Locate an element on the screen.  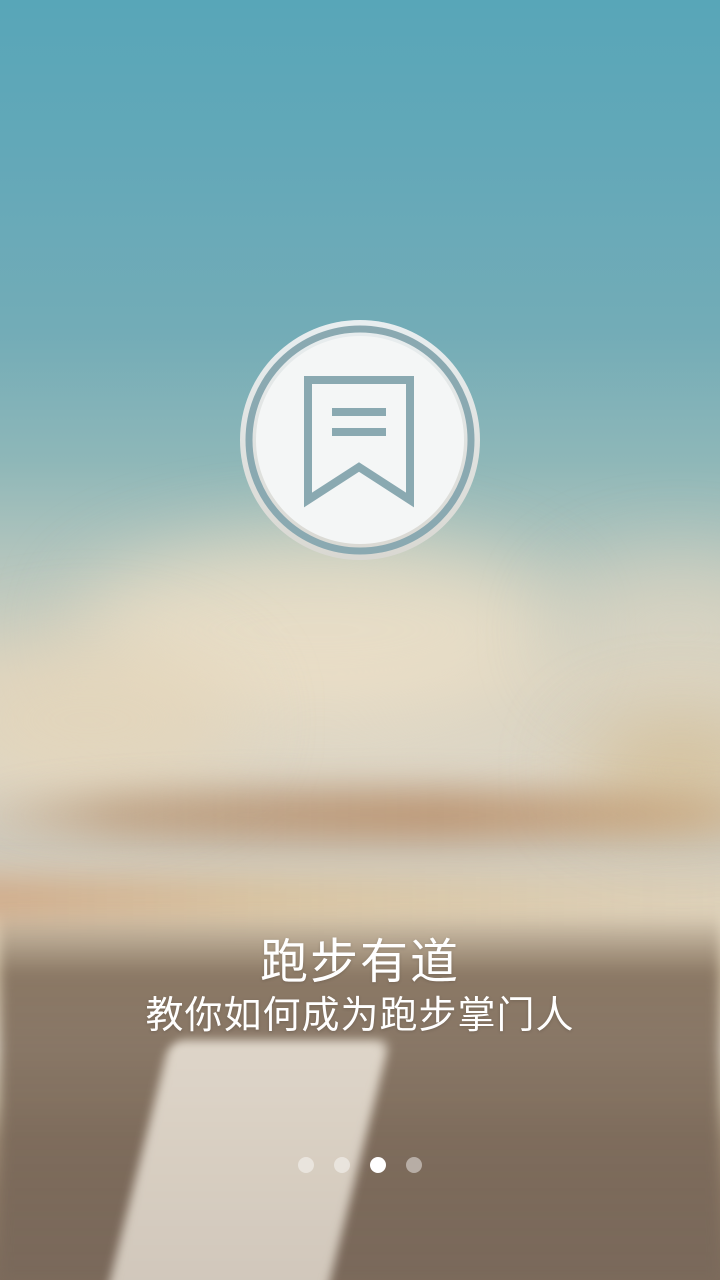
page-indicator is located at coordinates (360, 1165).